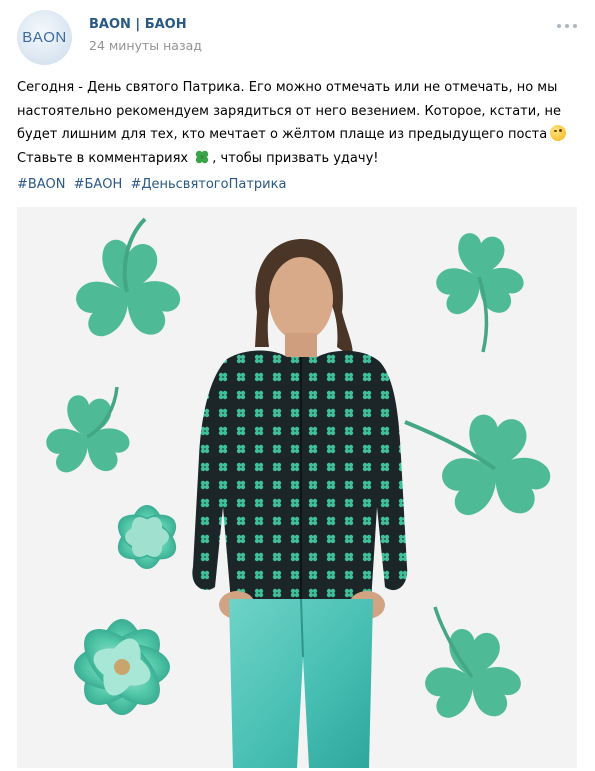 The height and width of the screenshot is (771, 595). I want to click on author-name-link: BAON | БАОН, so click(138, 24).